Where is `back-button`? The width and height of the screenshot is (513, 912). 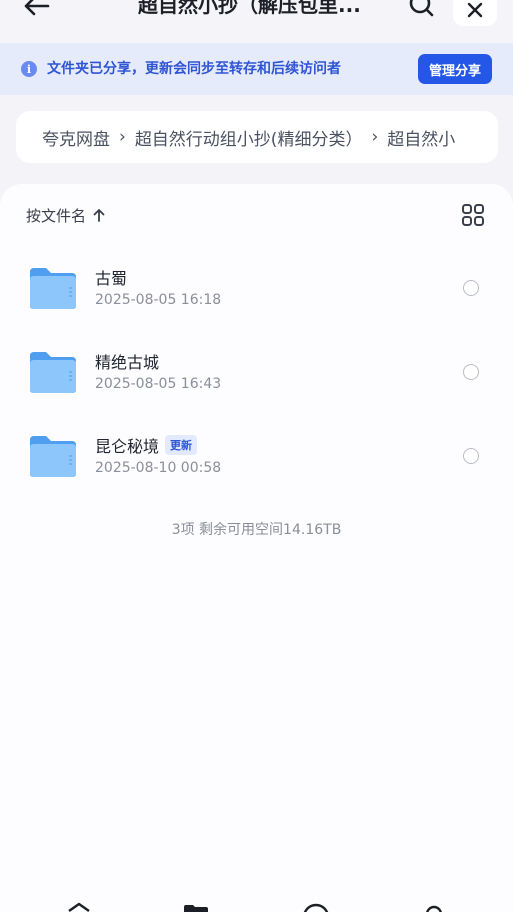 back-button is located at coordinates (36, 10).